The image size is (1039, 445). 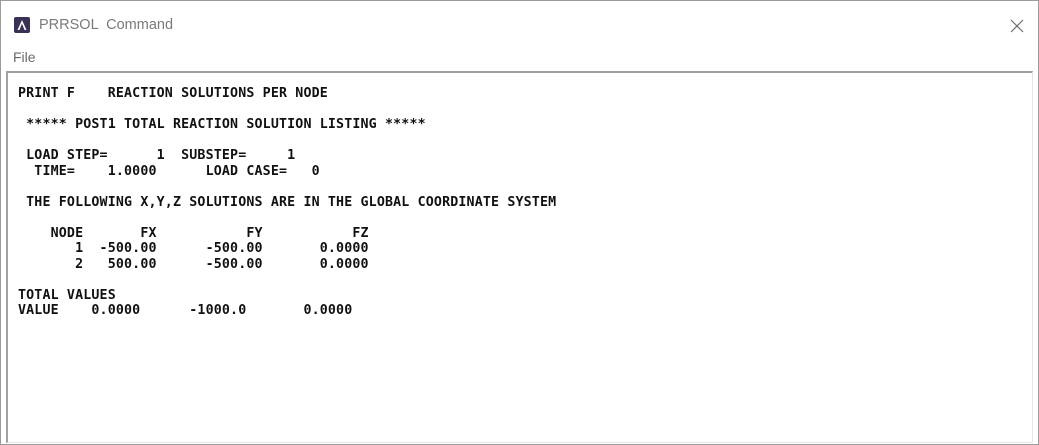 What do you see at coordinates (519, 57) in the screenshot?
I see `menu-bar: File` at bounding box center [519, 57].